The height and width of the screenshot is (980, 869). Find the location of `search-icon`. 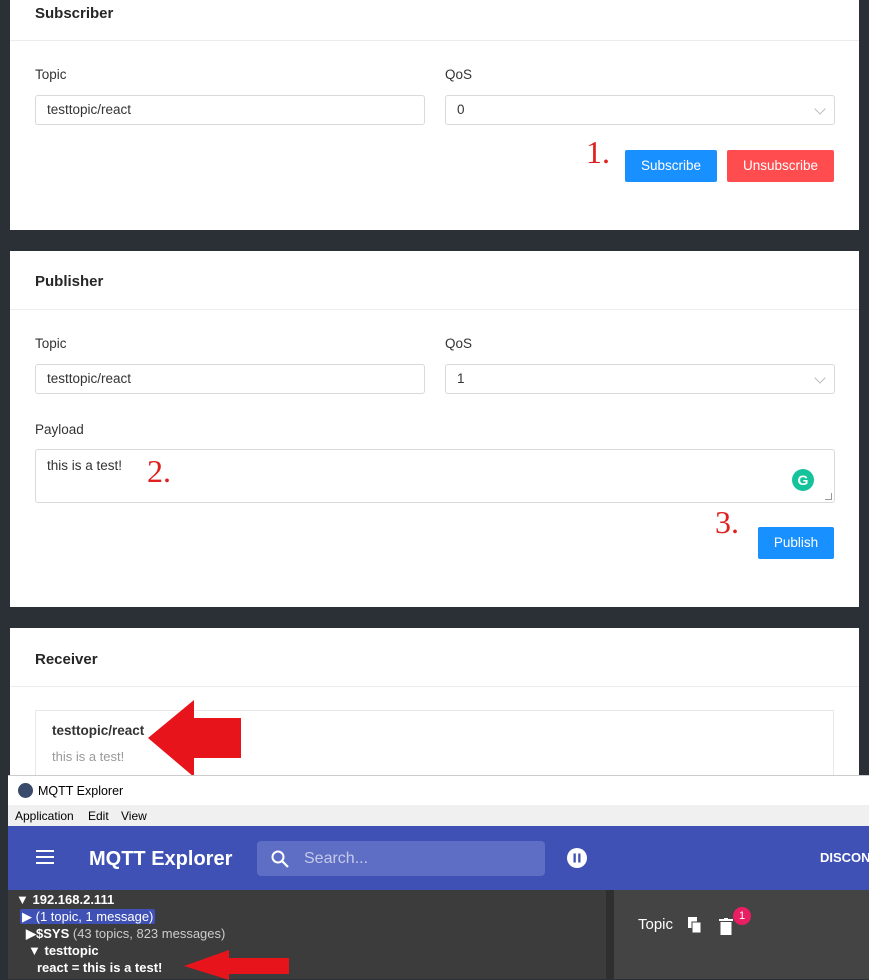

search-icon is located at coordinates (280, 859).